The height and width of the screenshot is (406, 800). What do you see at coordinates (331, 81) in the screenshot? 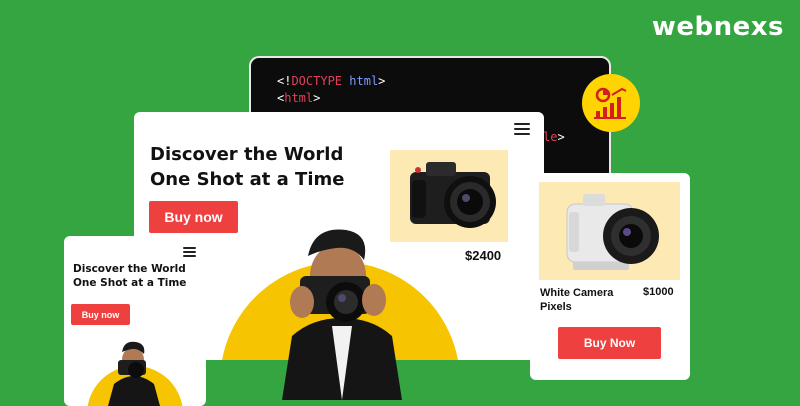
I see `code-line-doctype: <!DOCTYPE html>` at bounding box center [331, 81].